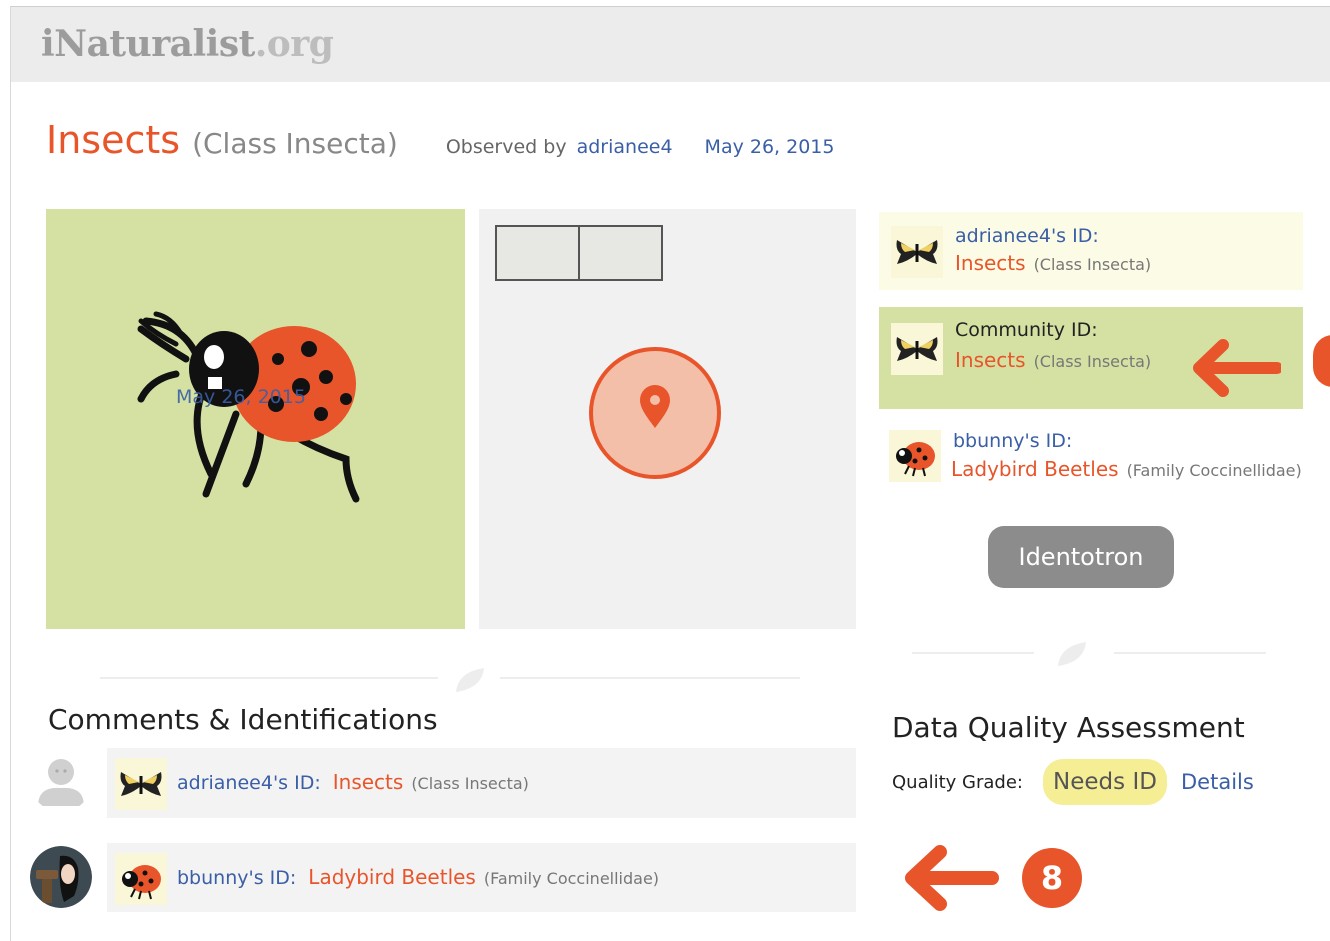 The height and width of the screenshot is (941, 1330). Describe the element at coordinates (295, 143) in the screenshot. I see `taxon-rank: (Class Insecta)` at that location.